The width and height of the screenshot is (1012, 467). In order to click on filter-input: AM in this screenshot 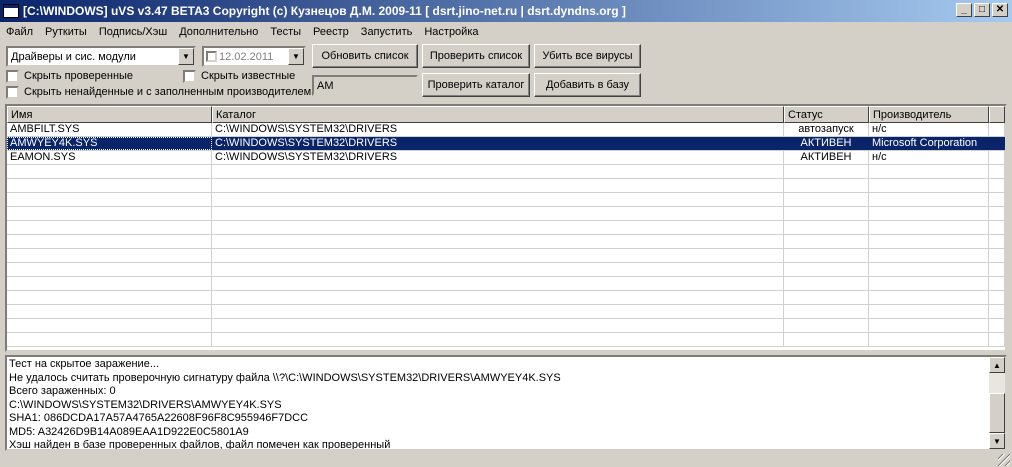, I will do `click(365, 85)`.